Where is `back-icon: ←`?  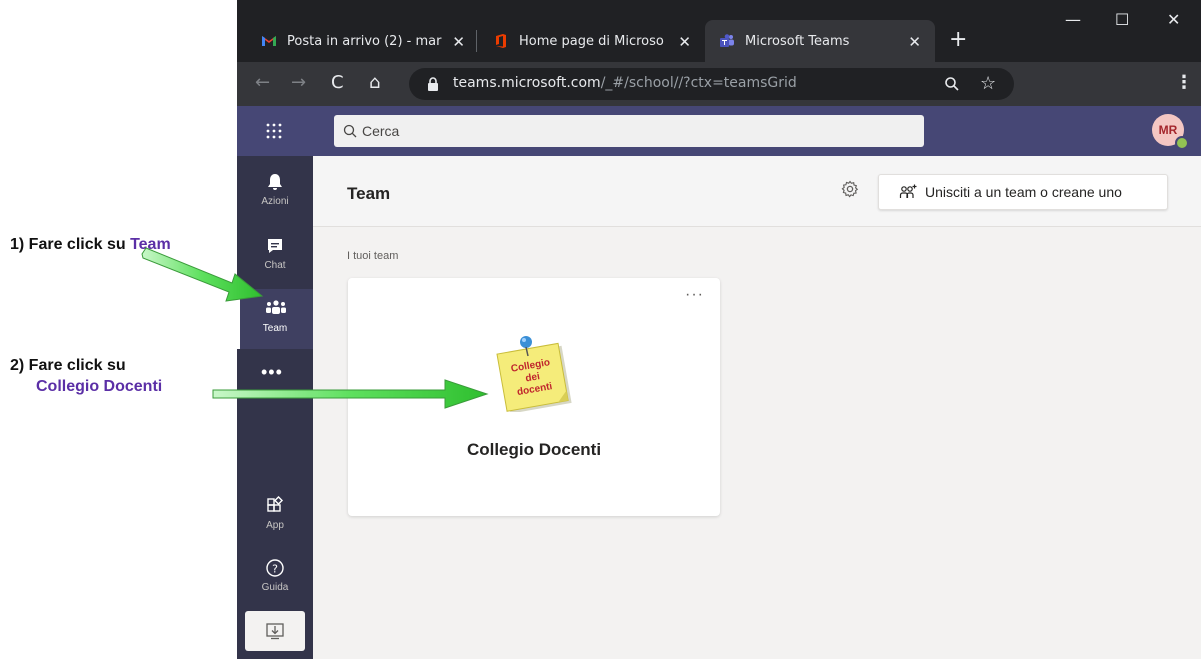 back-icon: ← is located at coordinates (262, 82).